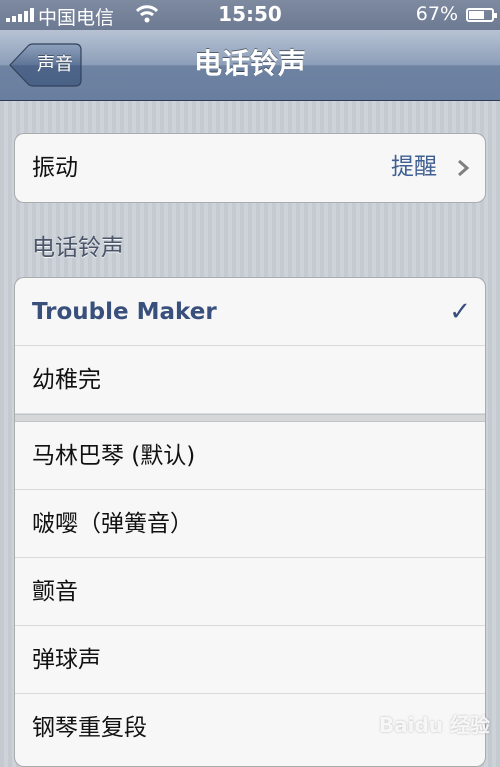 The image size is (500, 767). I want to click on back-button: 声音, so click(45, 65).